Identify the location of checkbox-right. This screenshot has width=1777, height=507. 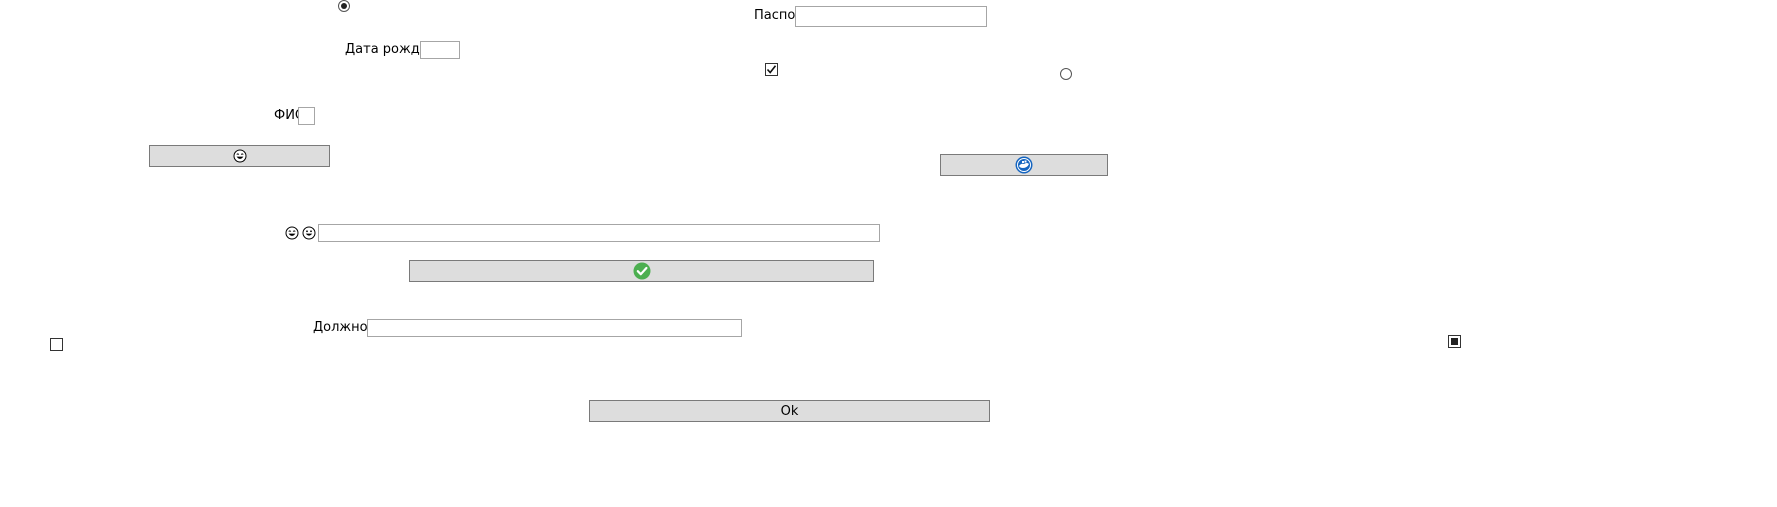
(1454, 341).